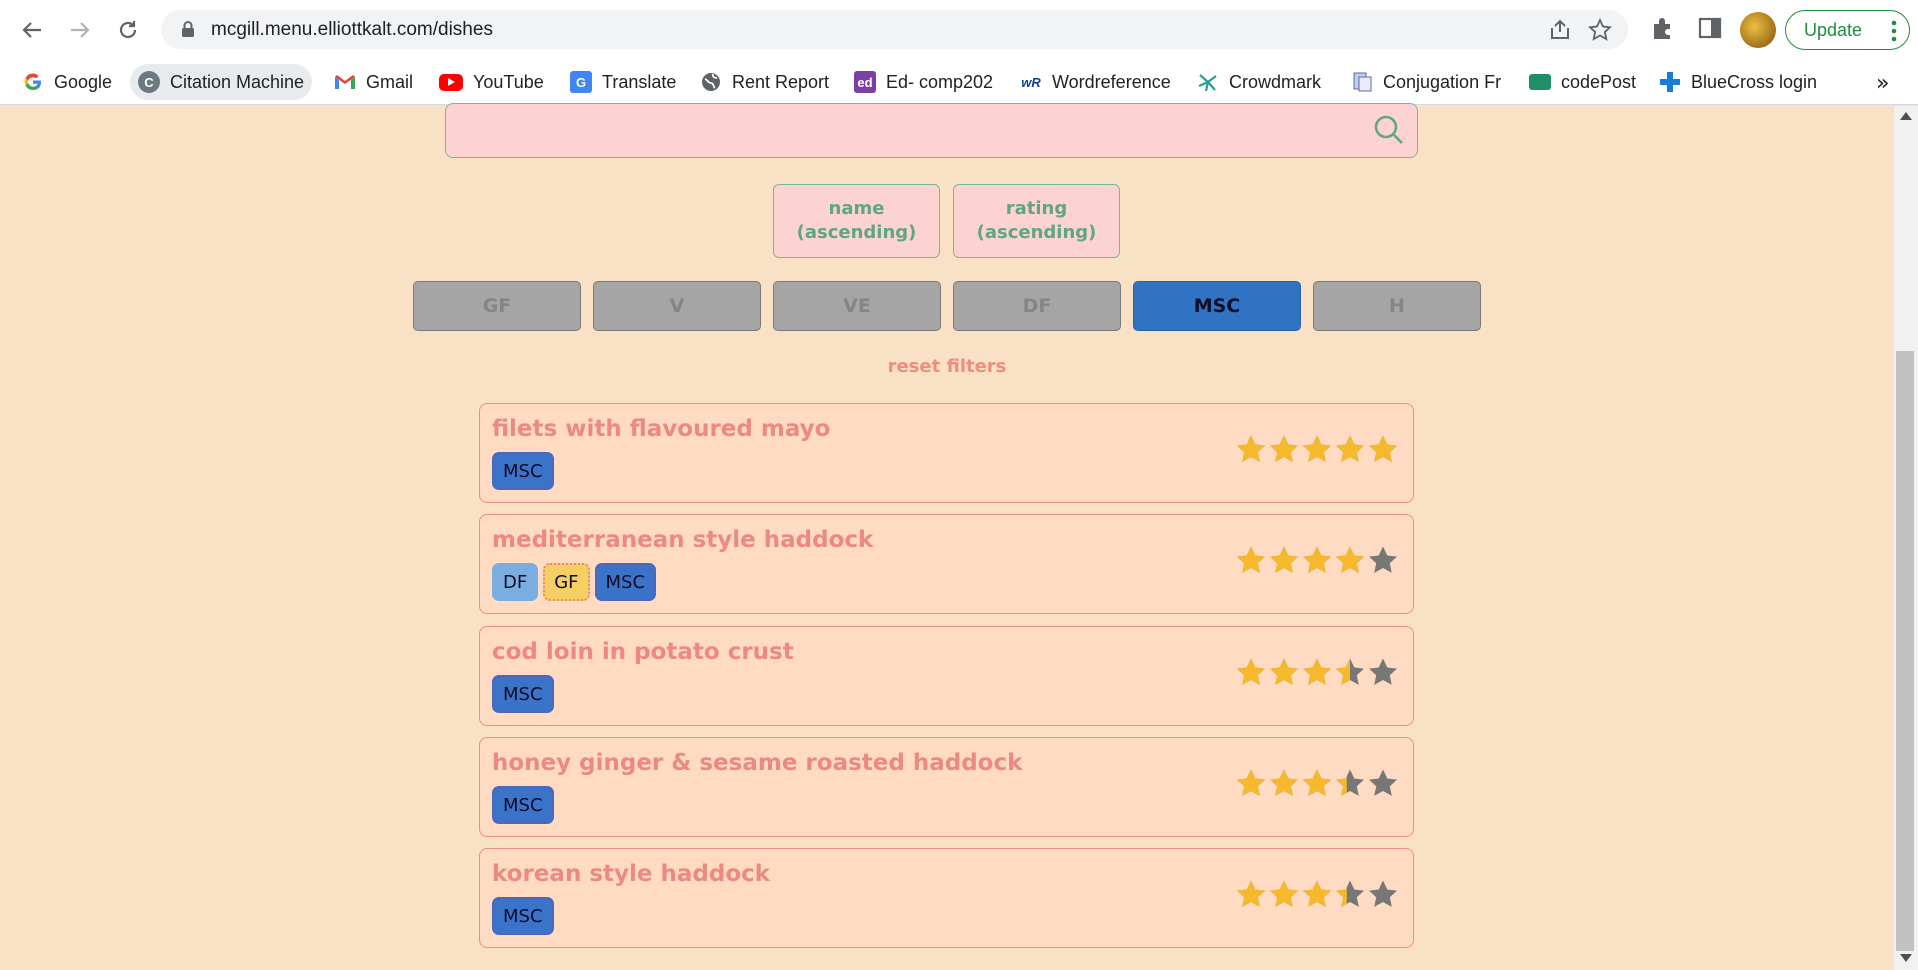  Describe the element at coordinates (32, 30) in the screenshot. I see `back-button` at that location.